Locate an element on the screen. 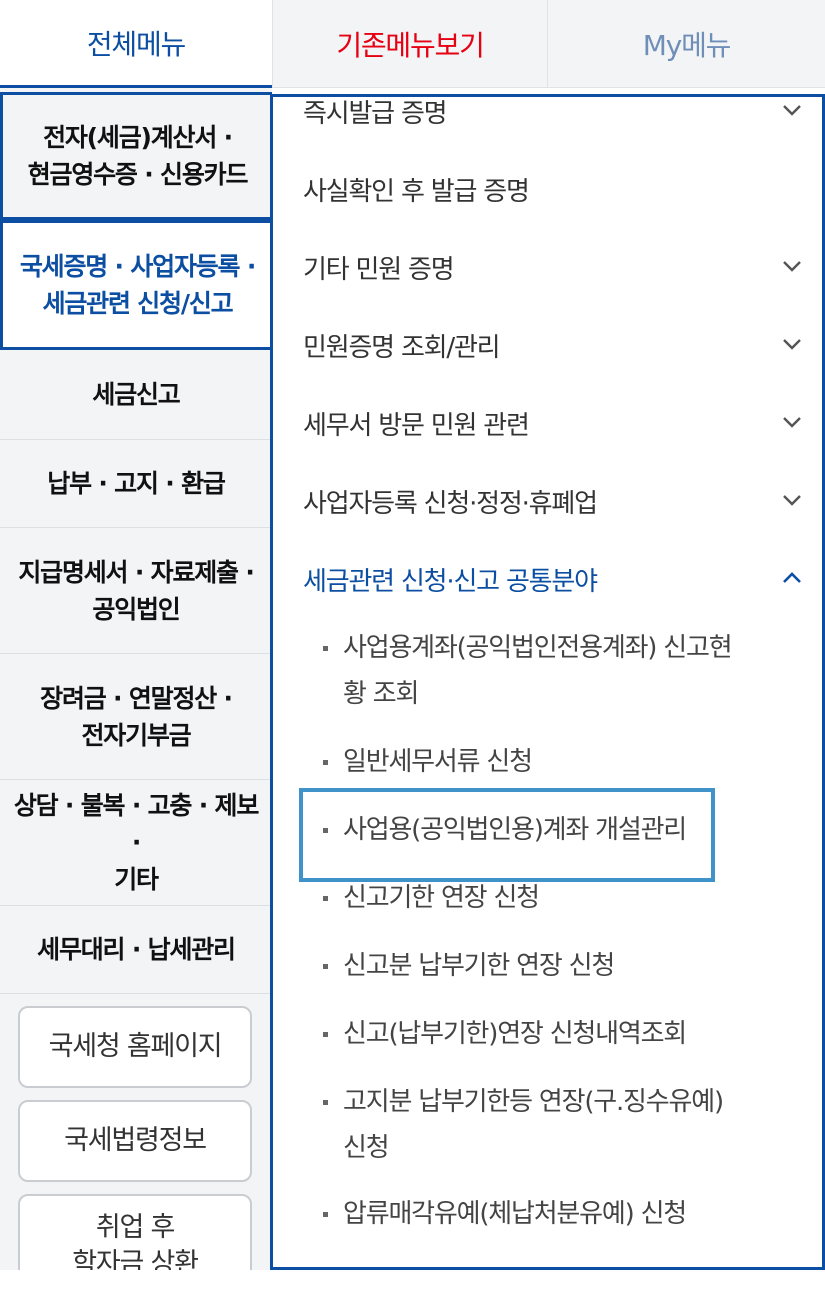  menu-item-label: 세무서 방문 민원 관련 is located at coordinates (416, 425).